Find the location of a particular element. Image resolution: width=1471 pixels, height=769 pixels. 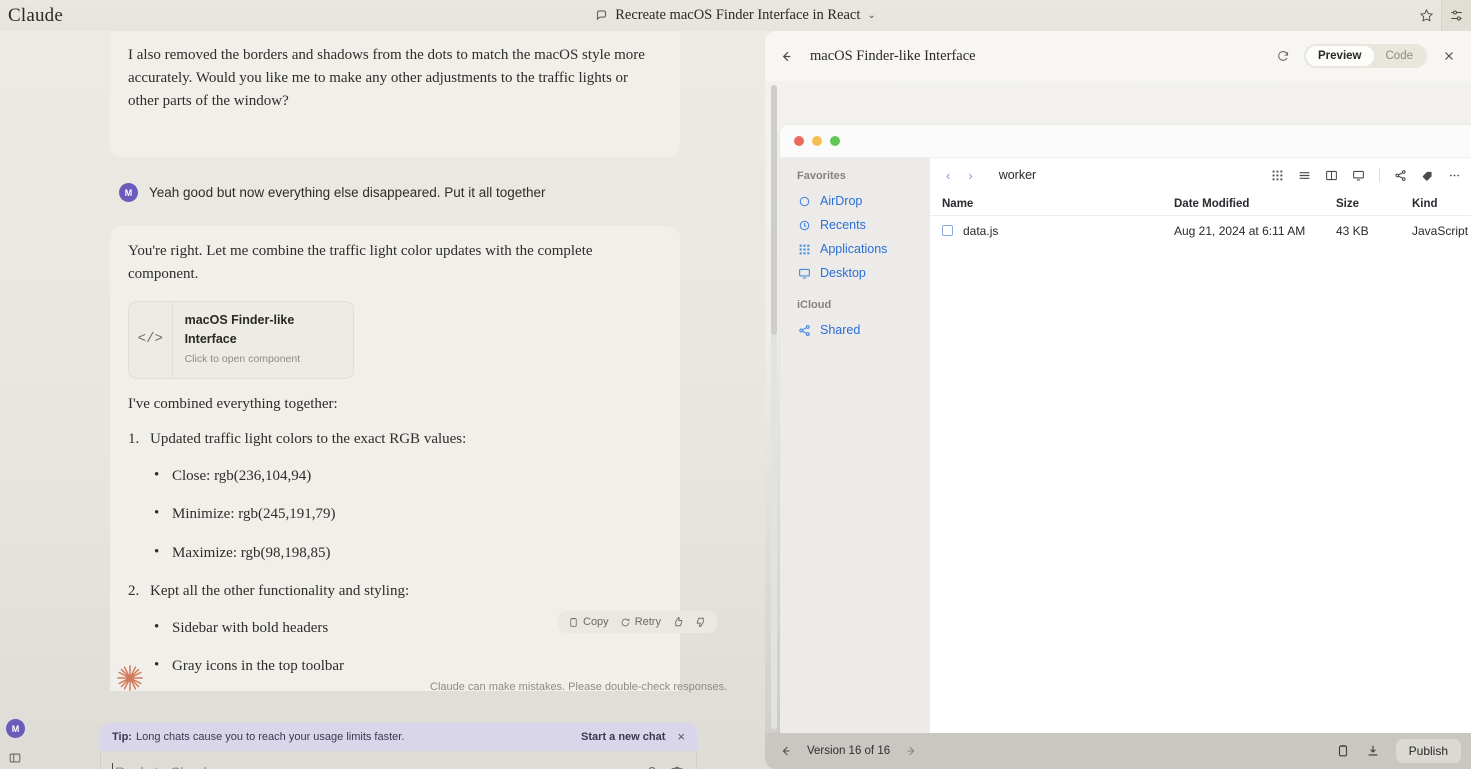

sidebar-item-label: Shared is located at coordinates (840, 330).